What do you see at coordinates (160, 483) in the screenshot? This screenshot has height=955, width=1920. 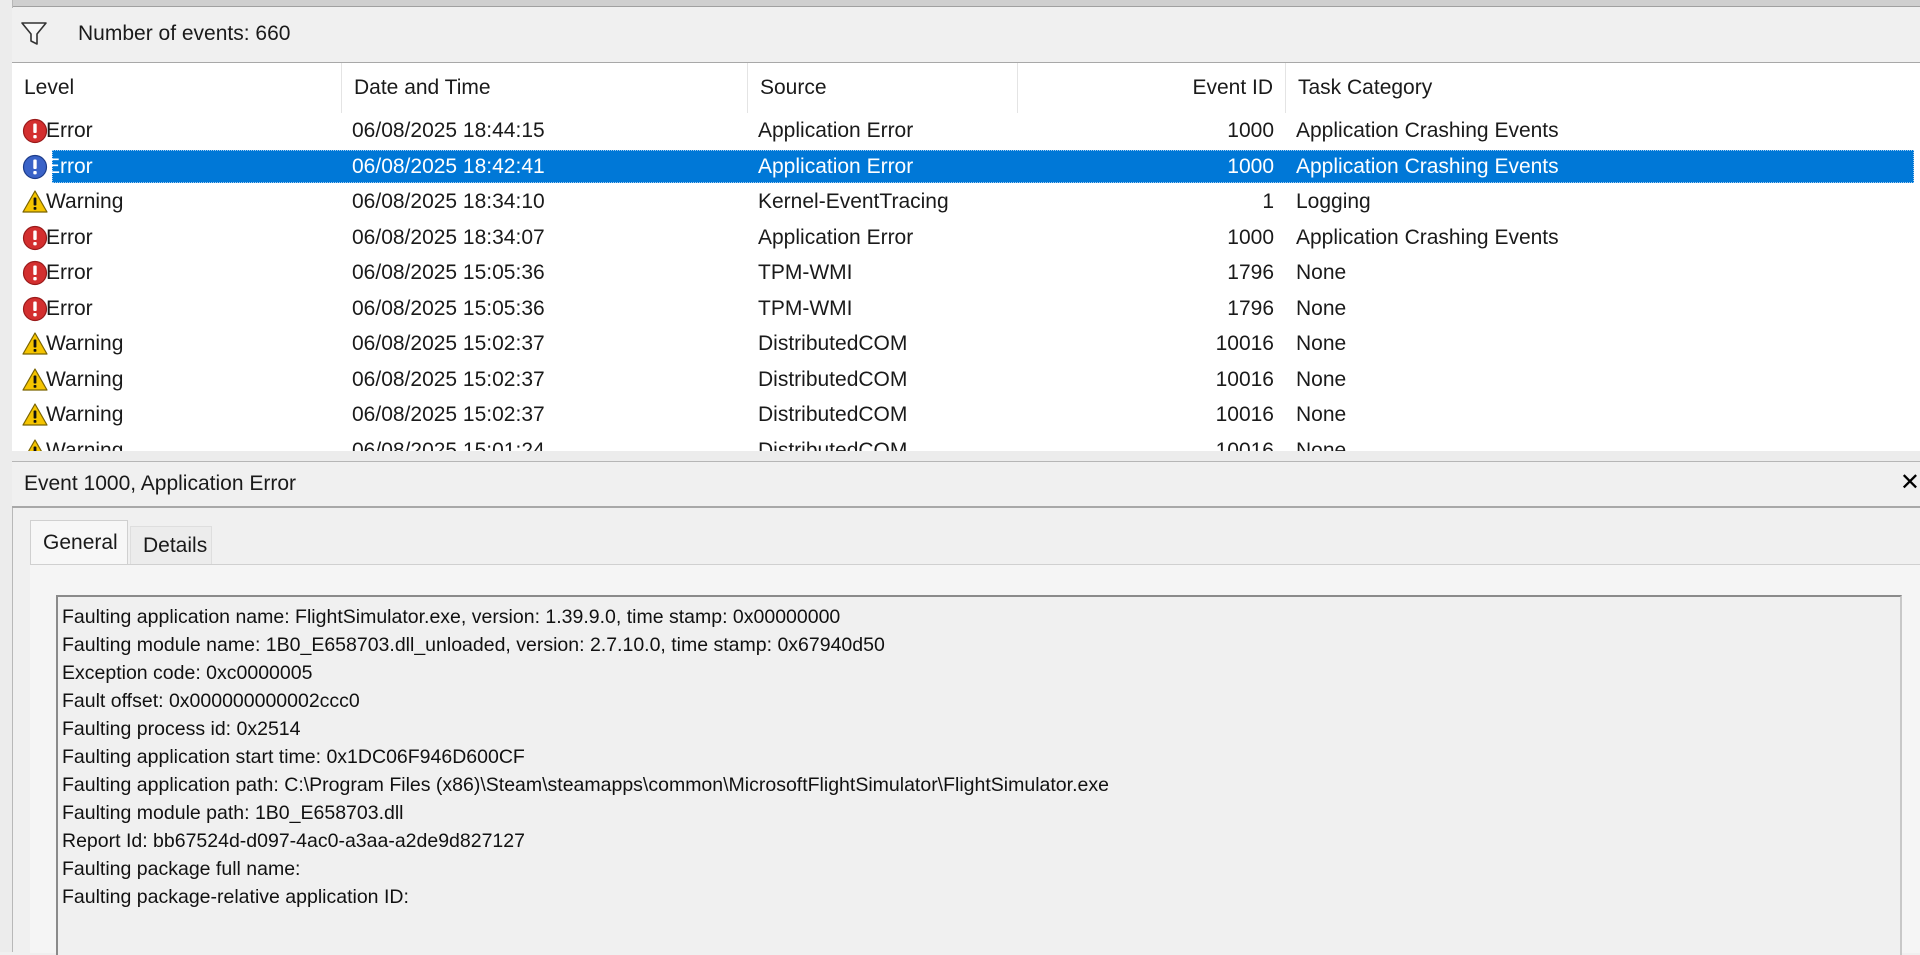 I see `event-detail-title: Event 1000, Application Error` at bounding box center [160, 483].